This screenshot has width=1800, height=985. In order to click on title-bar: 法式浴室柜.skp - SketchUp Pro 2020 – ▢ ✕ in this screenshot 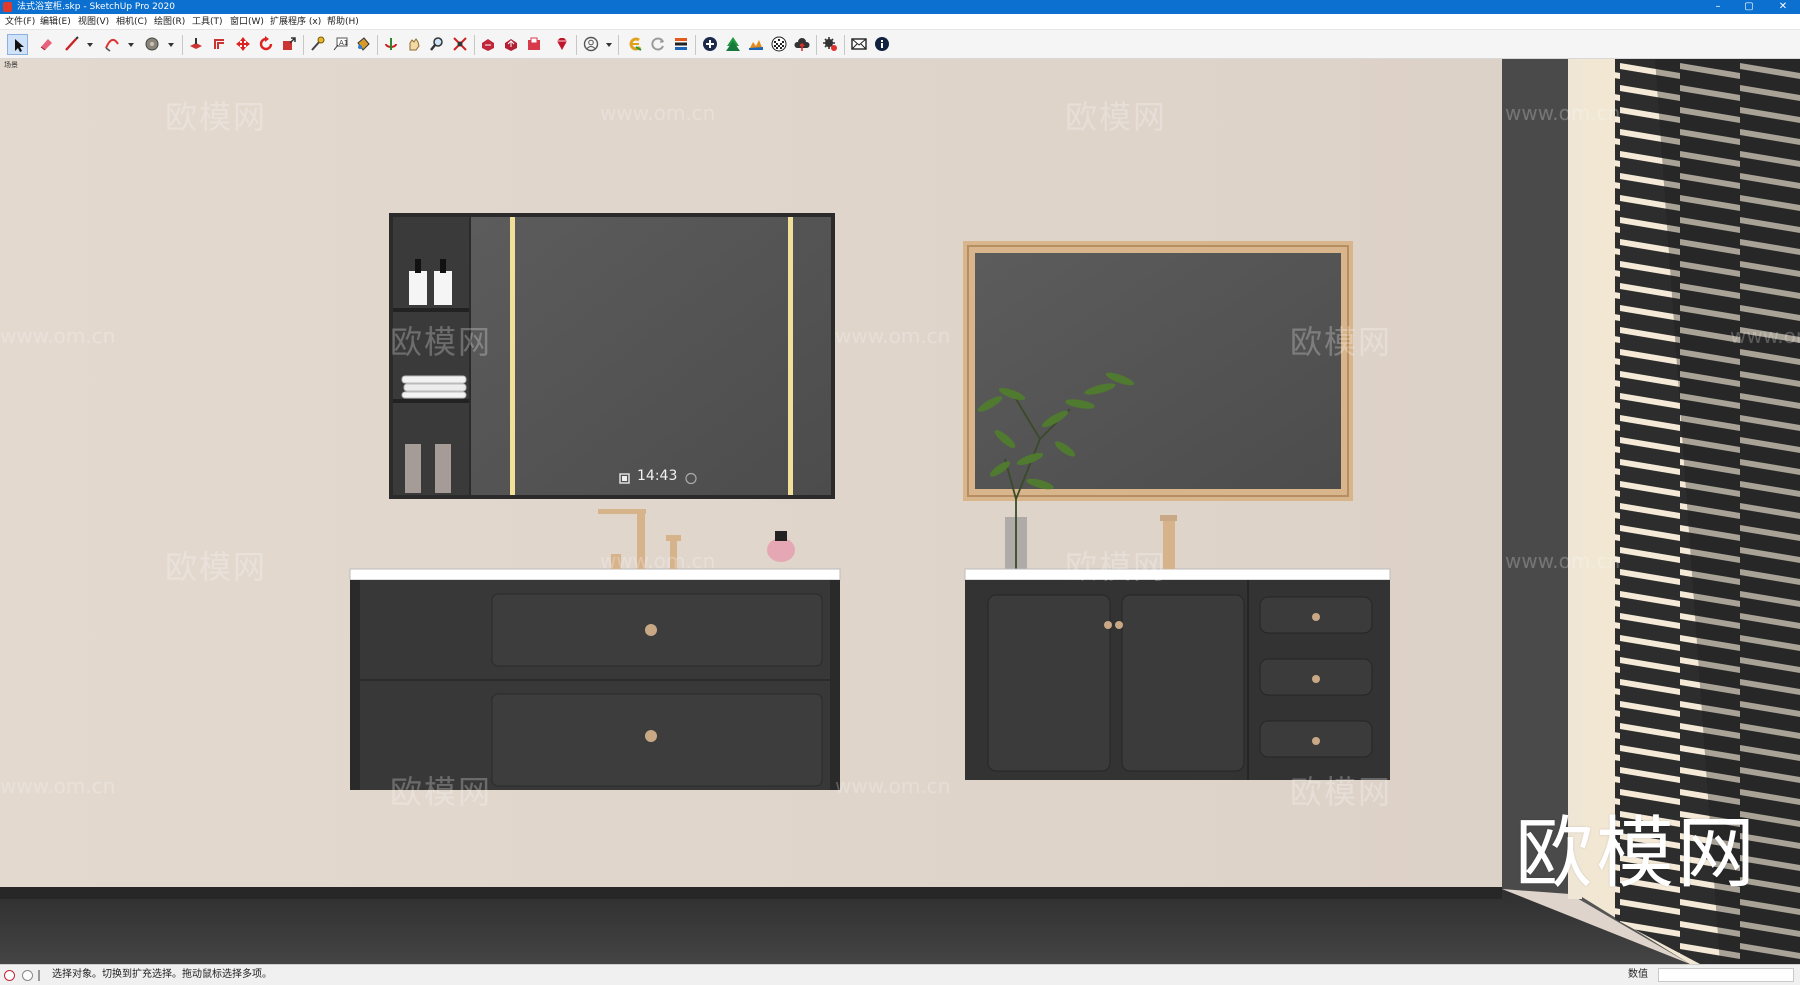, I will do `click(900, 7)`.